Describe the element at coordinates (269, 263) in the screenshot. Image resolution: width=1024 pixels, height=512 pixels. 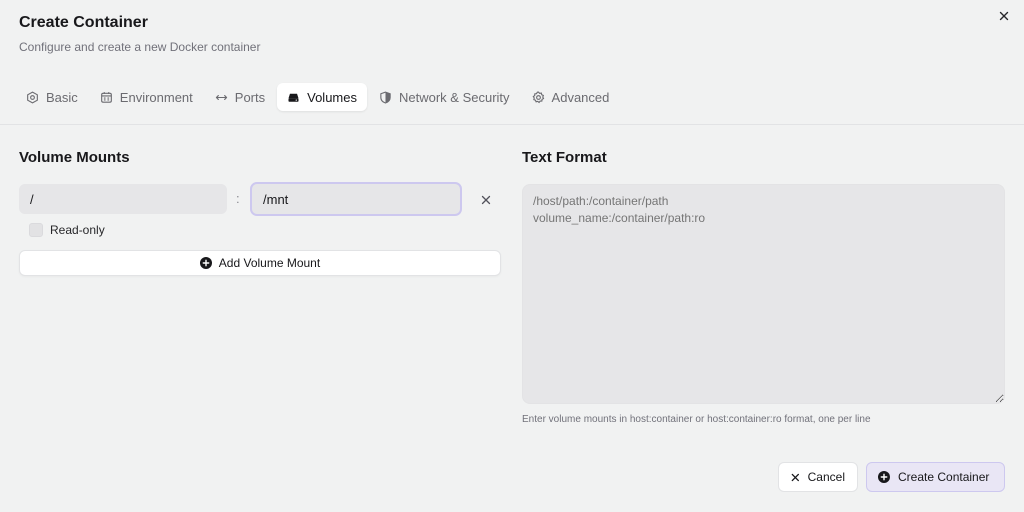
I see `add-volume-mount-label: Add Volume Mount` at that location.